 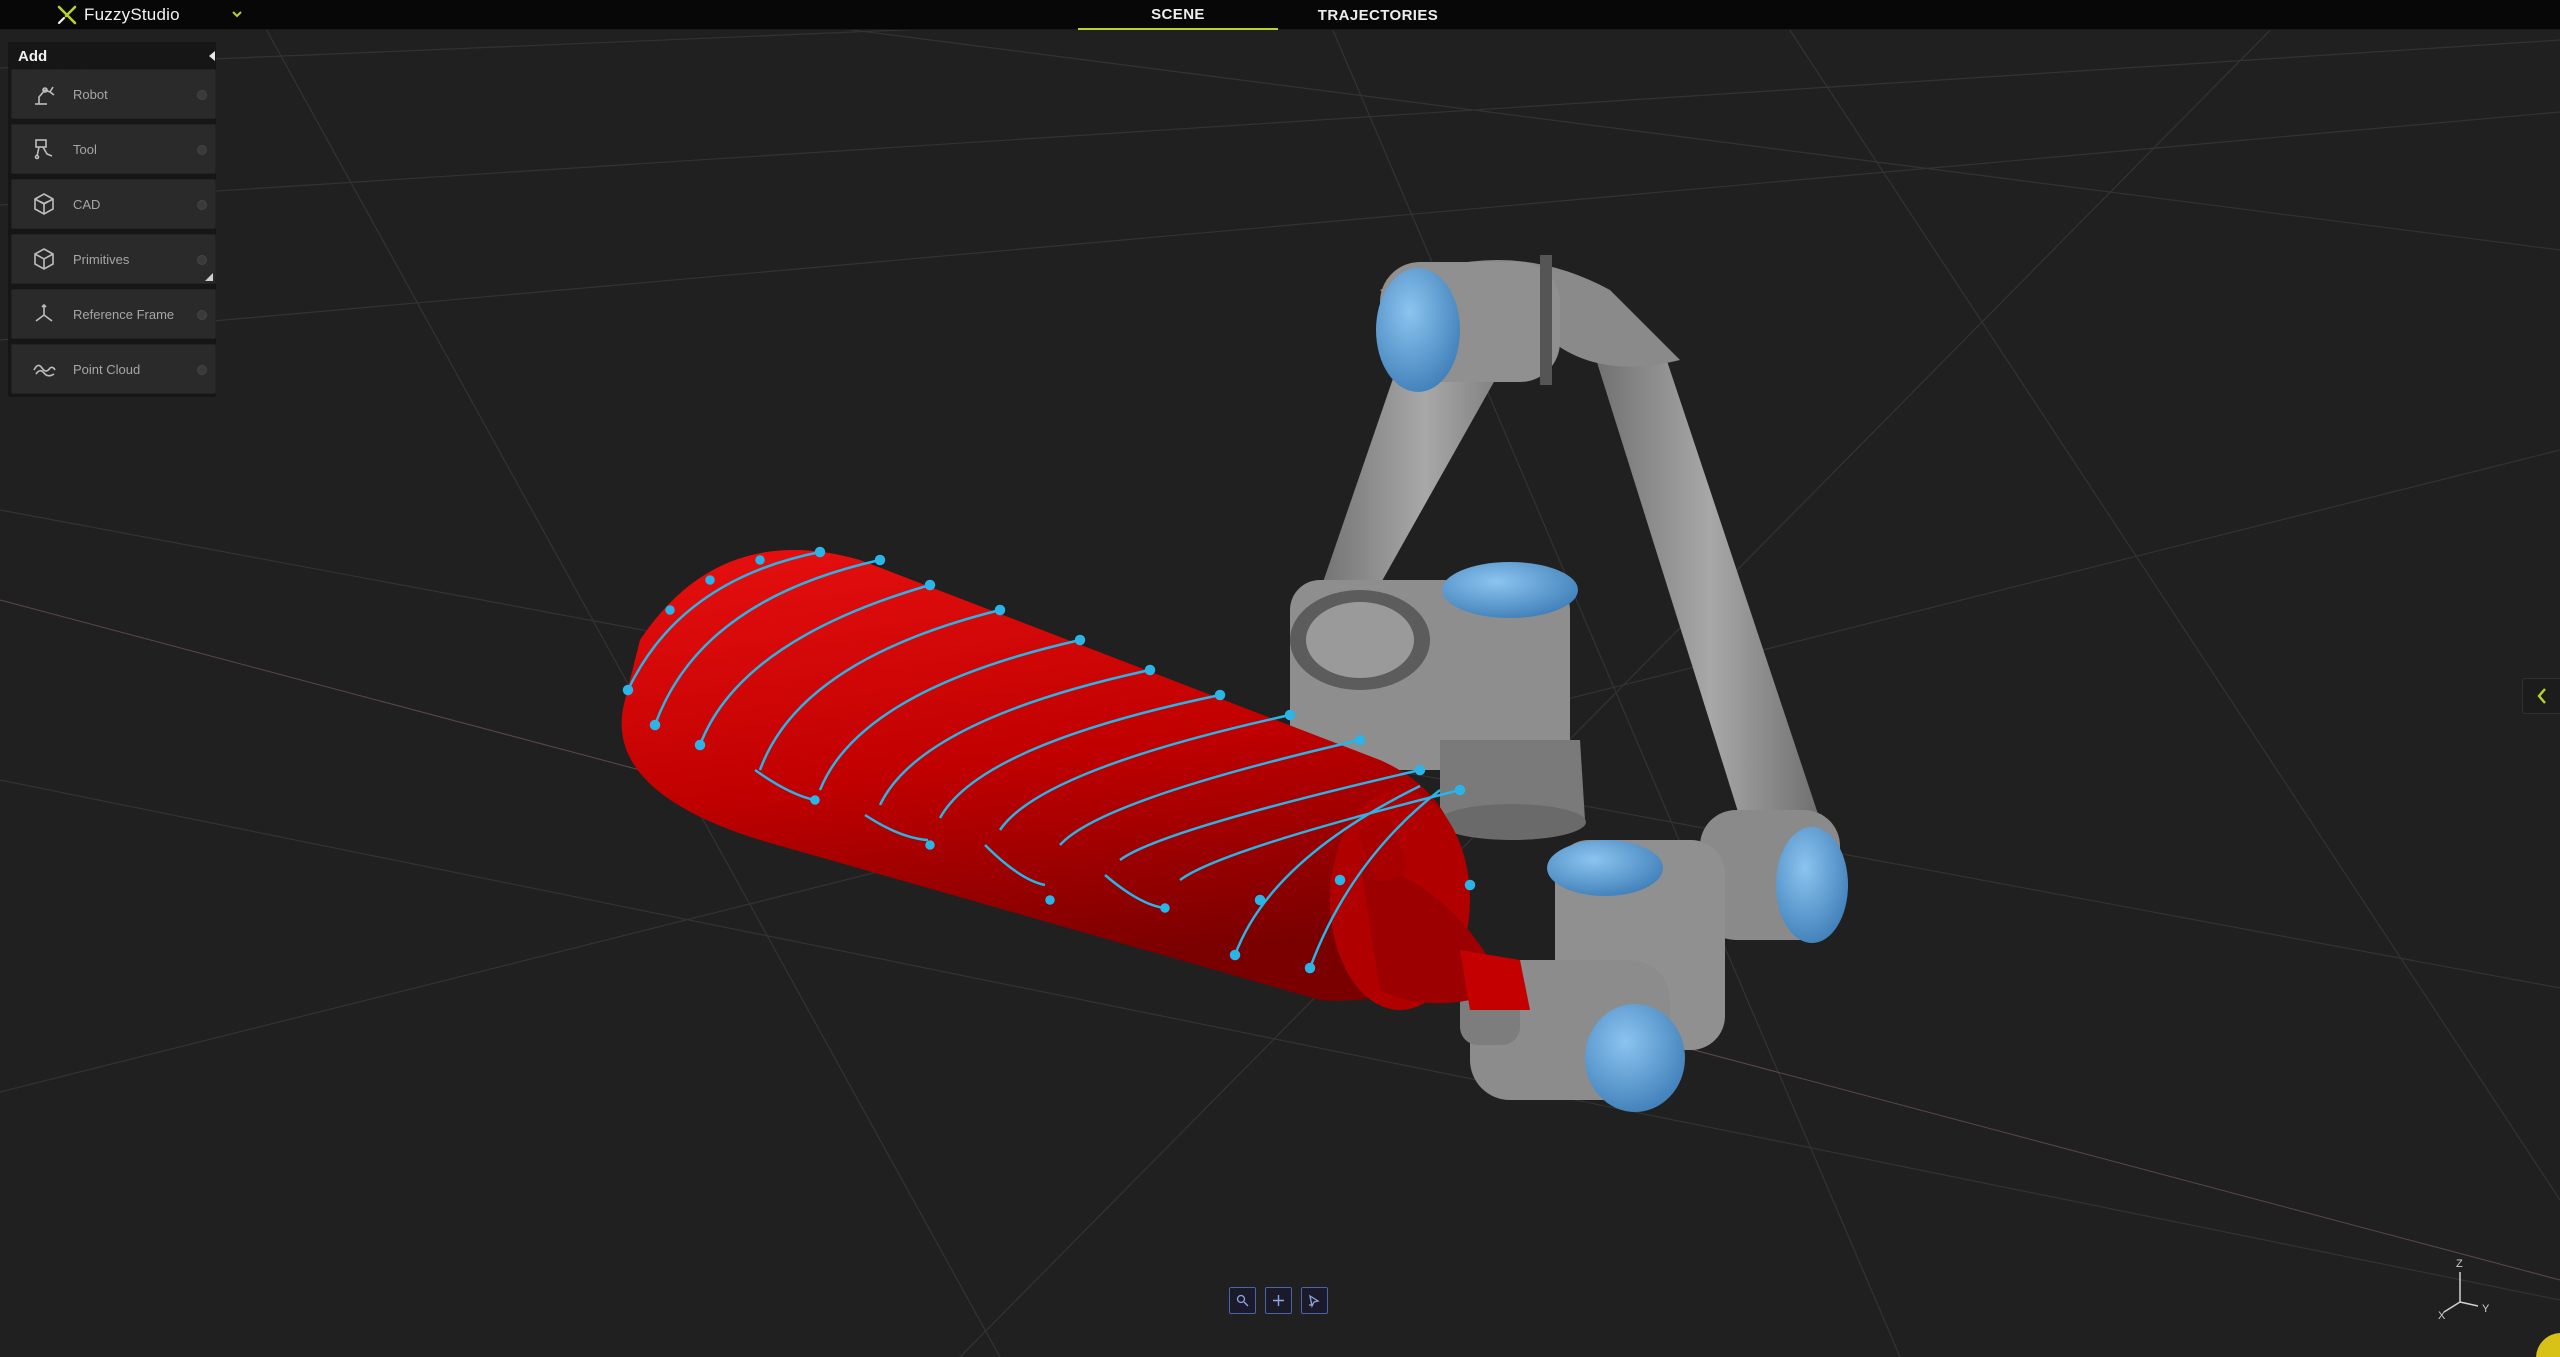 I want to click on add-panel-title: Add, so click(x=33, y=56).